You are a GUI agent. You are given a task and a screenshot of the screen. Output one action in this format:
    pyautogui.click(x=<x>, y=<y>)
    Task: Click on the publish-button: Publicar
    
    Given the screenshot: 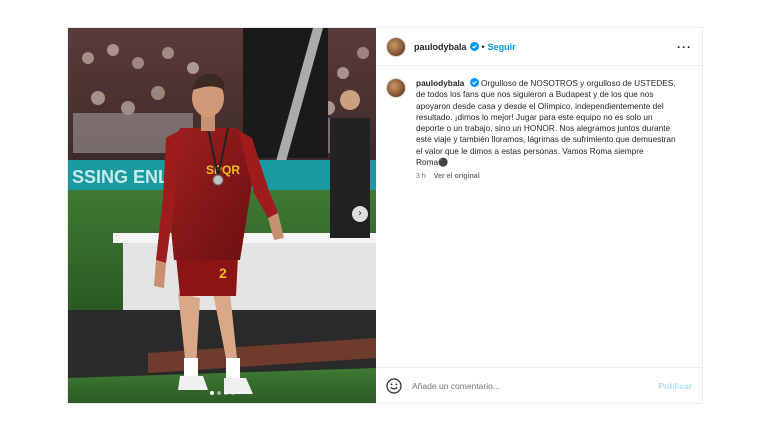 What is the action you would take?
    pyautogui.click(x=675, y=386)
    